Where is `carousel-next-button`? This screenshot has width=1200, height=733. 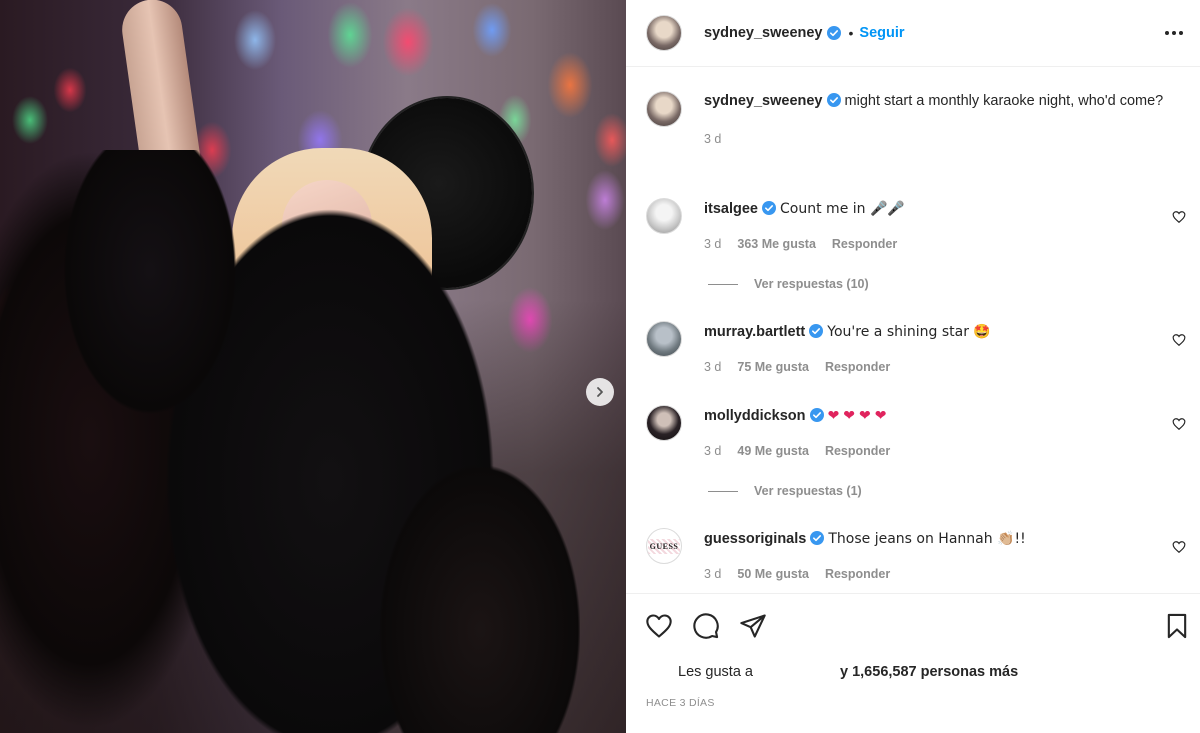 carousel-next-button is located at coordinates (600, 392).